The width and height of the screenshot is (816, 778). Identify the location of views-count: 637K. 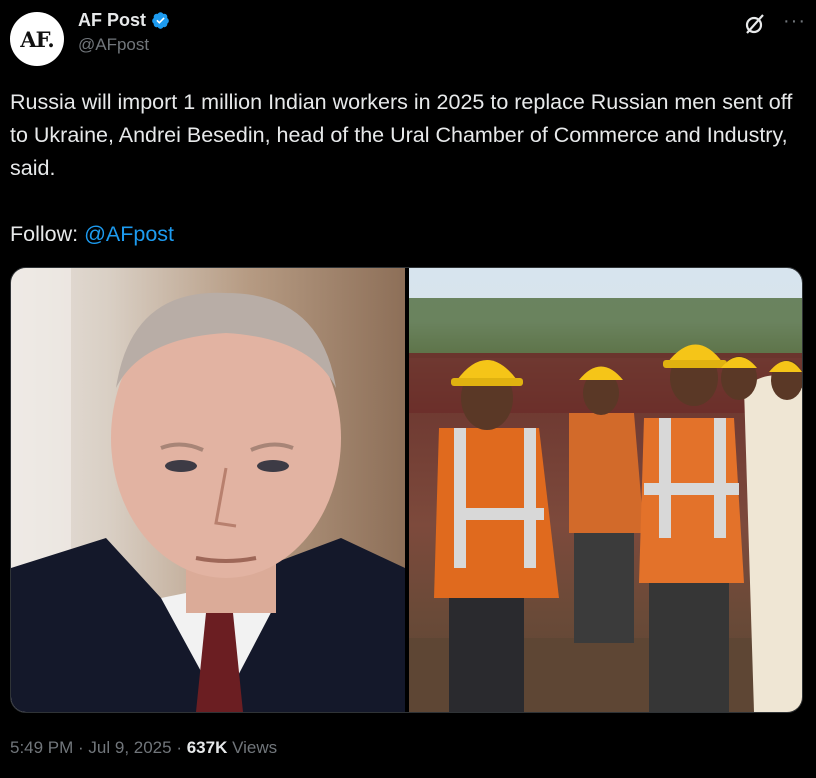
(207, 747).